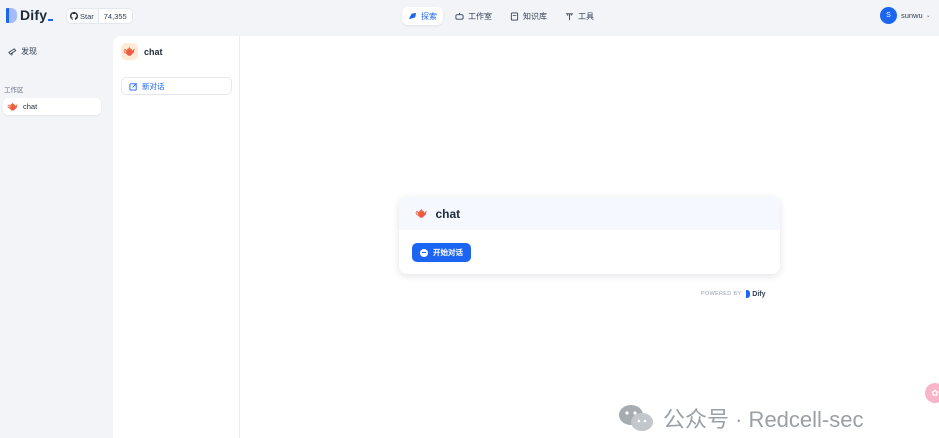 The image size is (939, 438). Describe the element at coordinates (448, 213) in the screenshot. I see `welcome-title: chat` at that location.